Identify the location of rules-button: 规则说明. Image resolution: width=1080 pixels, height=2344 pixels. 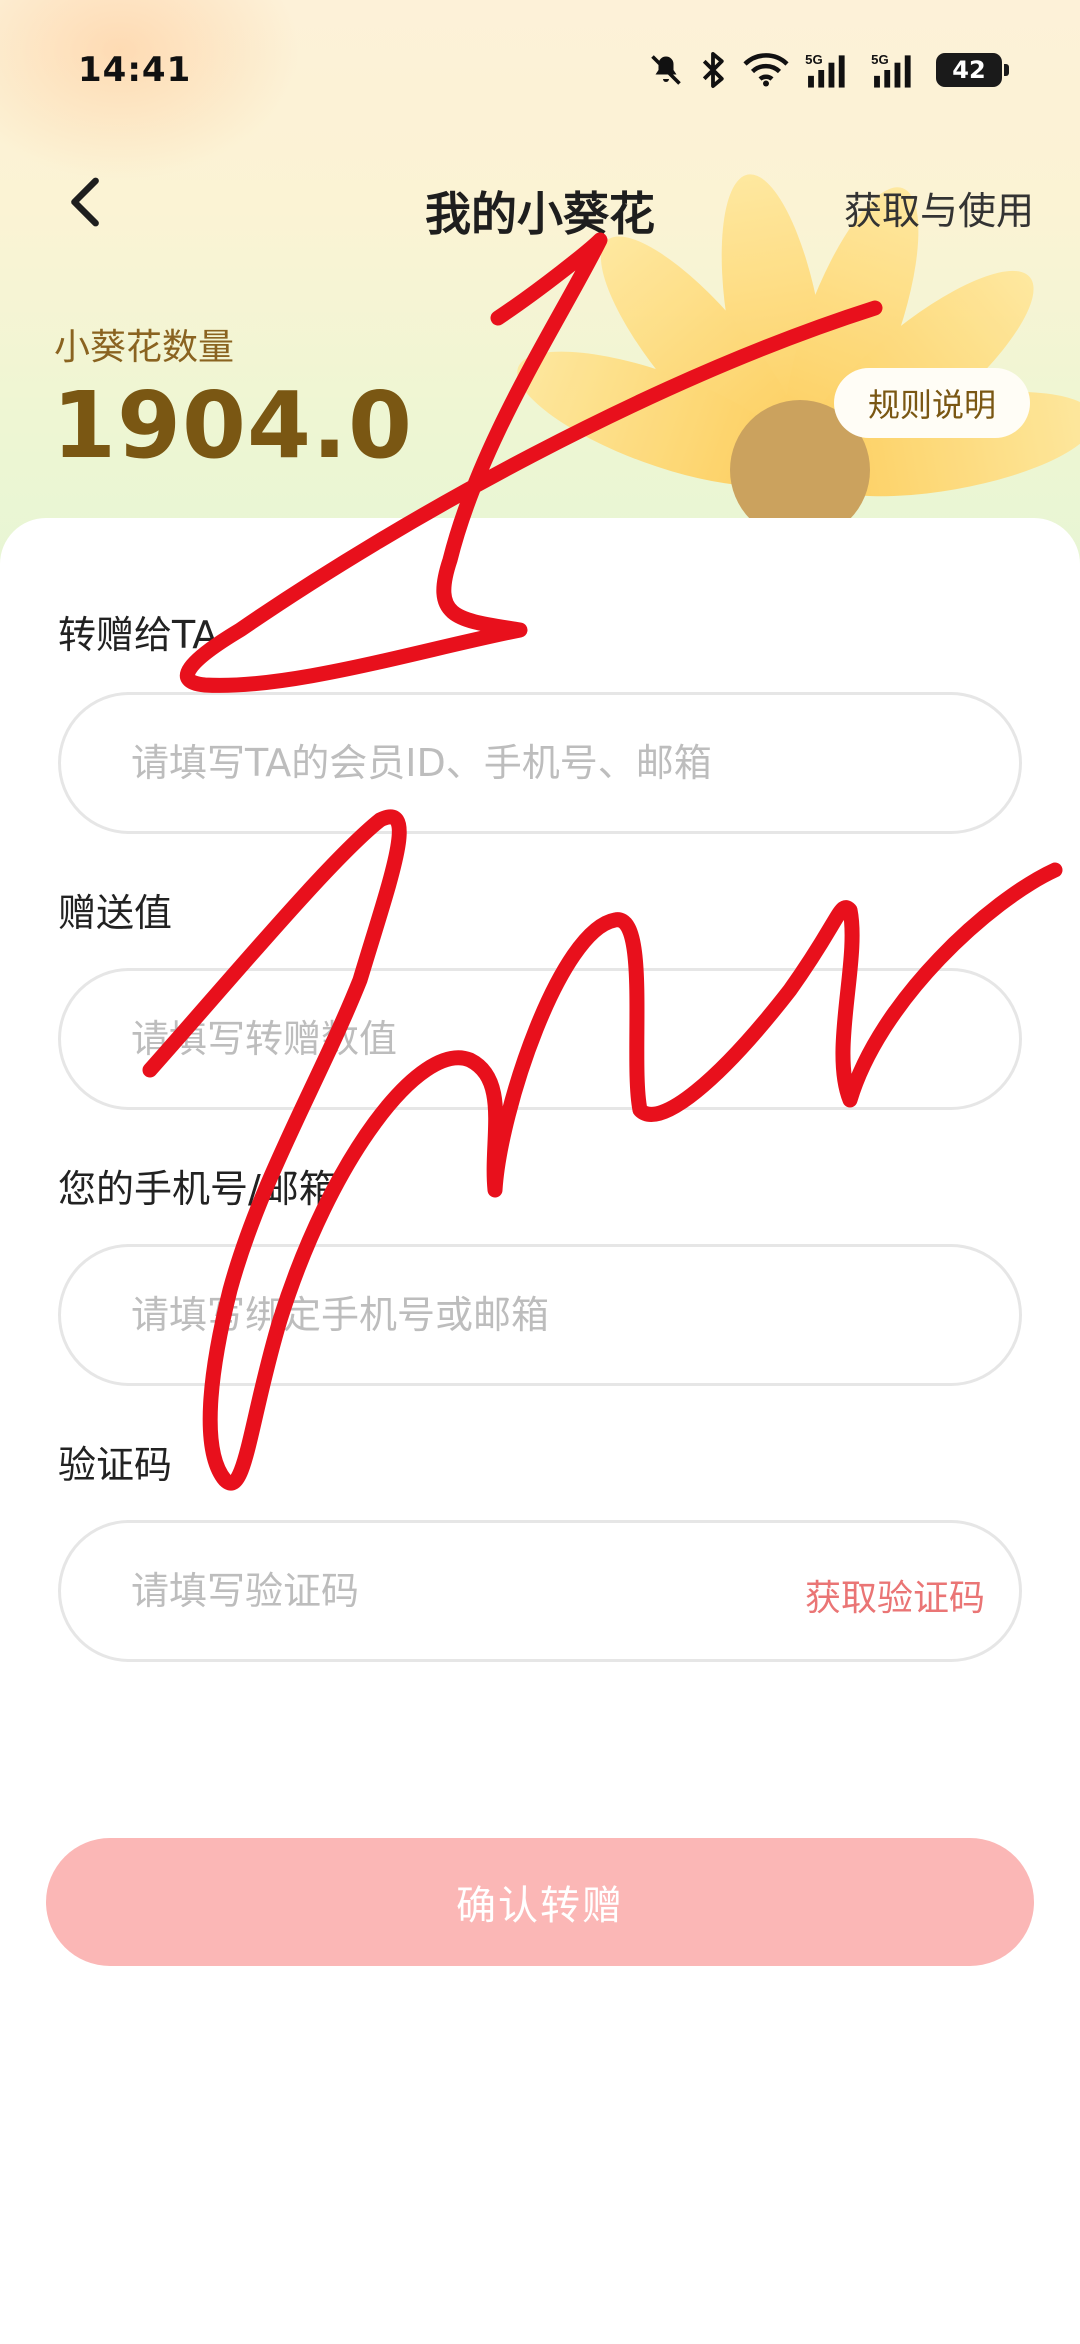
(932, 403).